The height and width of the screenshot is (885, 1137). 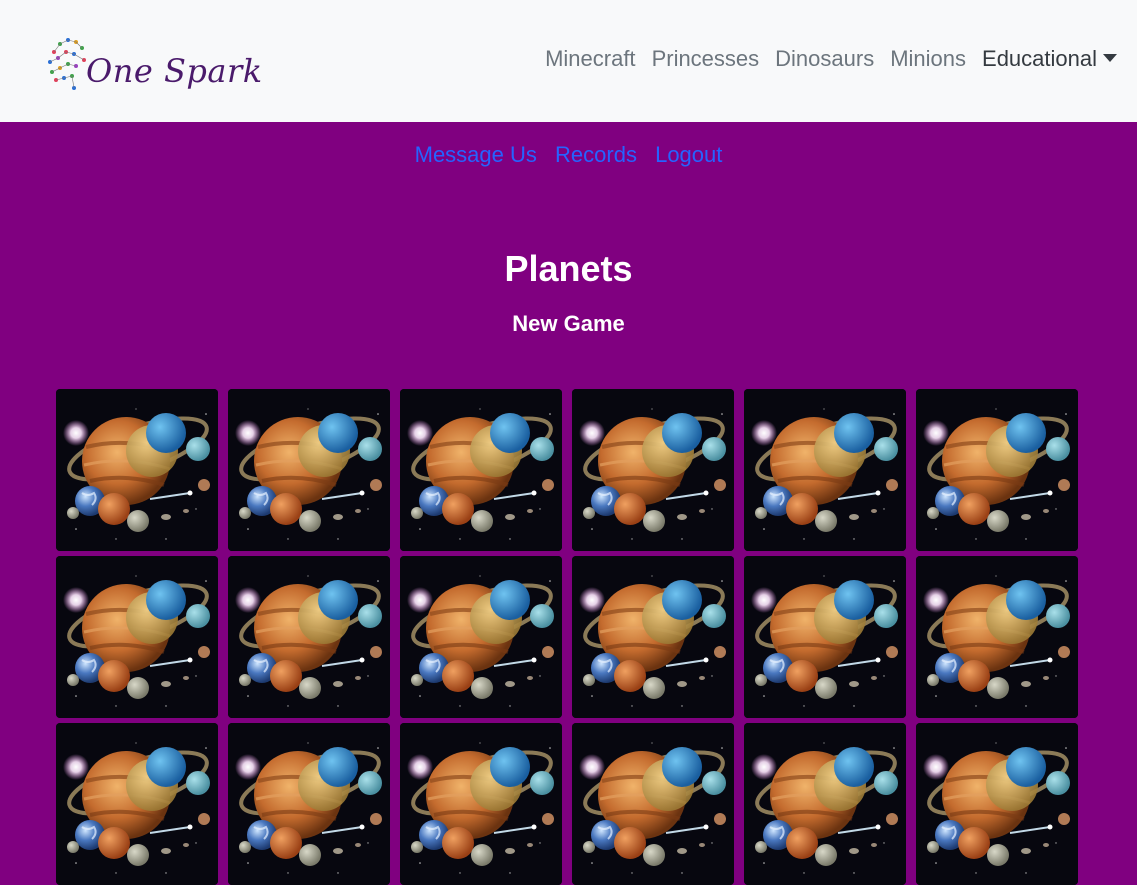 I want to click on nav-dropdown-educational: Educational, so click(x=1049, y=59).